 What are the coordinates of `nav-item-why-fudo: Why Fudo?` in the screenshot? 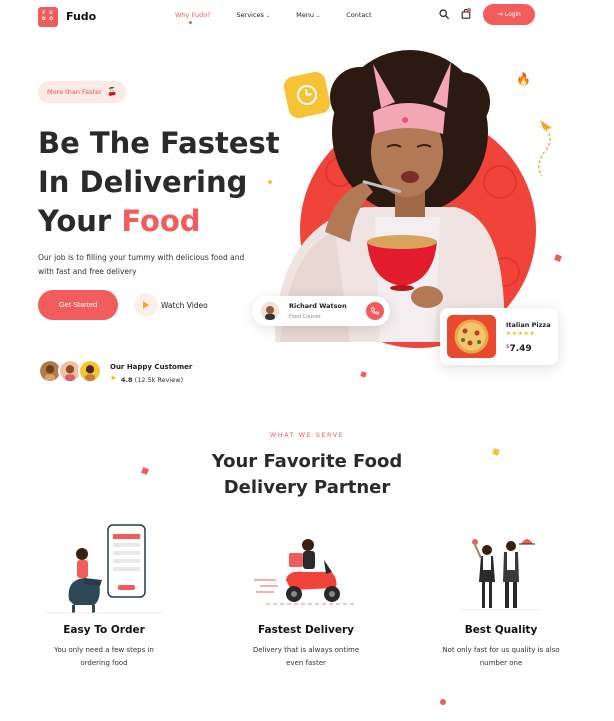 It's located at (193, 17).